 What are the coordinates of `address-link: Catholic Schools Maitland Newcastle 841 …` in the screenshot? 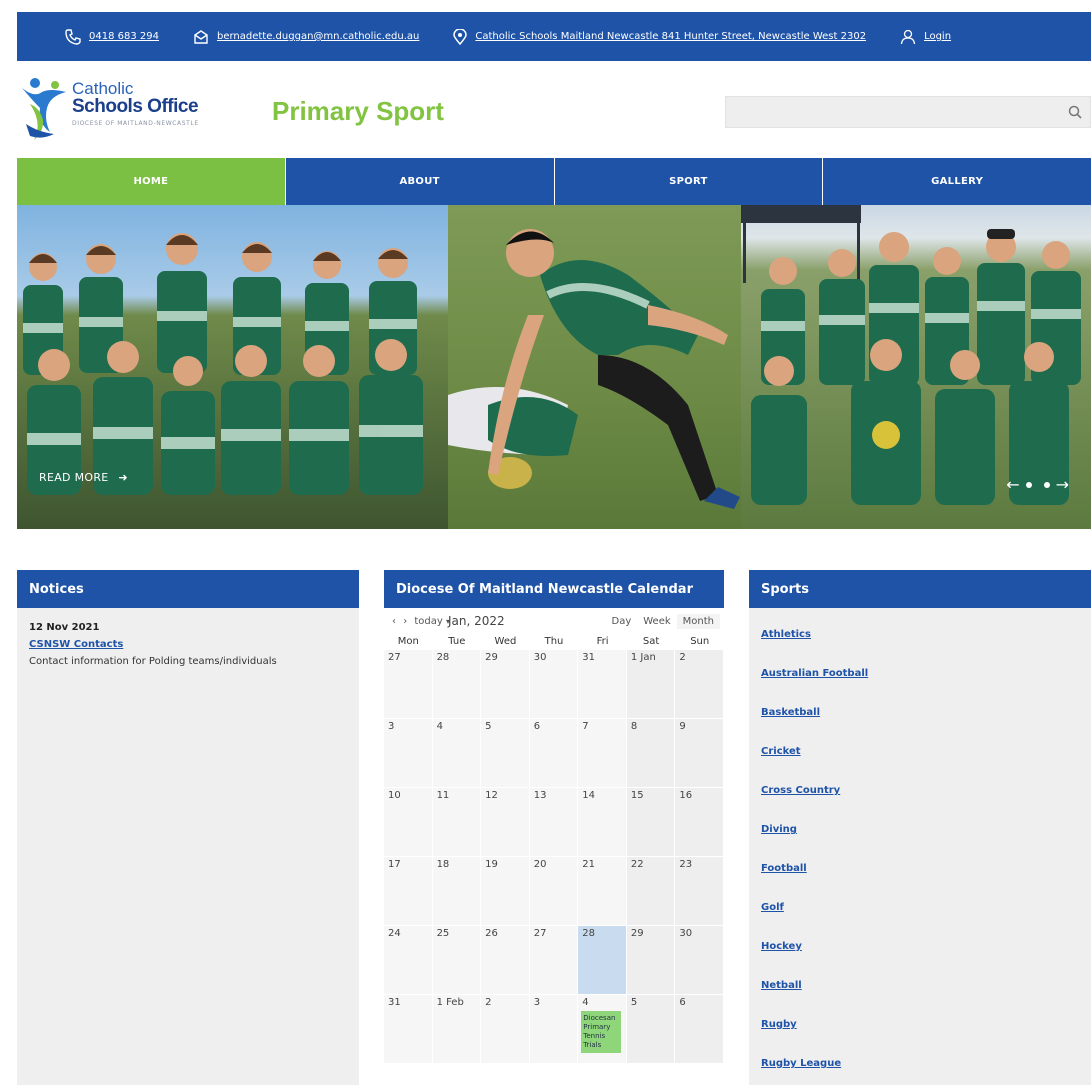 It's located at (670, 36).